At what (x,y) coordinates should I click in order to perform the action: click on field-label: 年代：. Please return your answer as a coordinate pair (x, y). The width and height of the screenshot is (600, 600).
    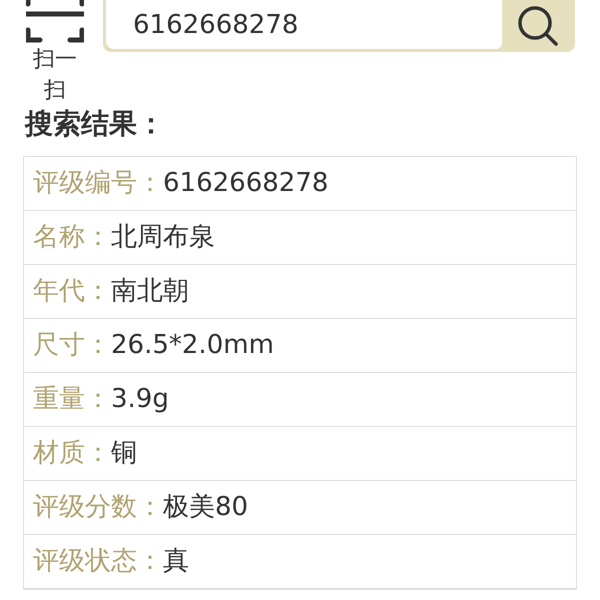
    Looking at the image, I should click on (72, 291).